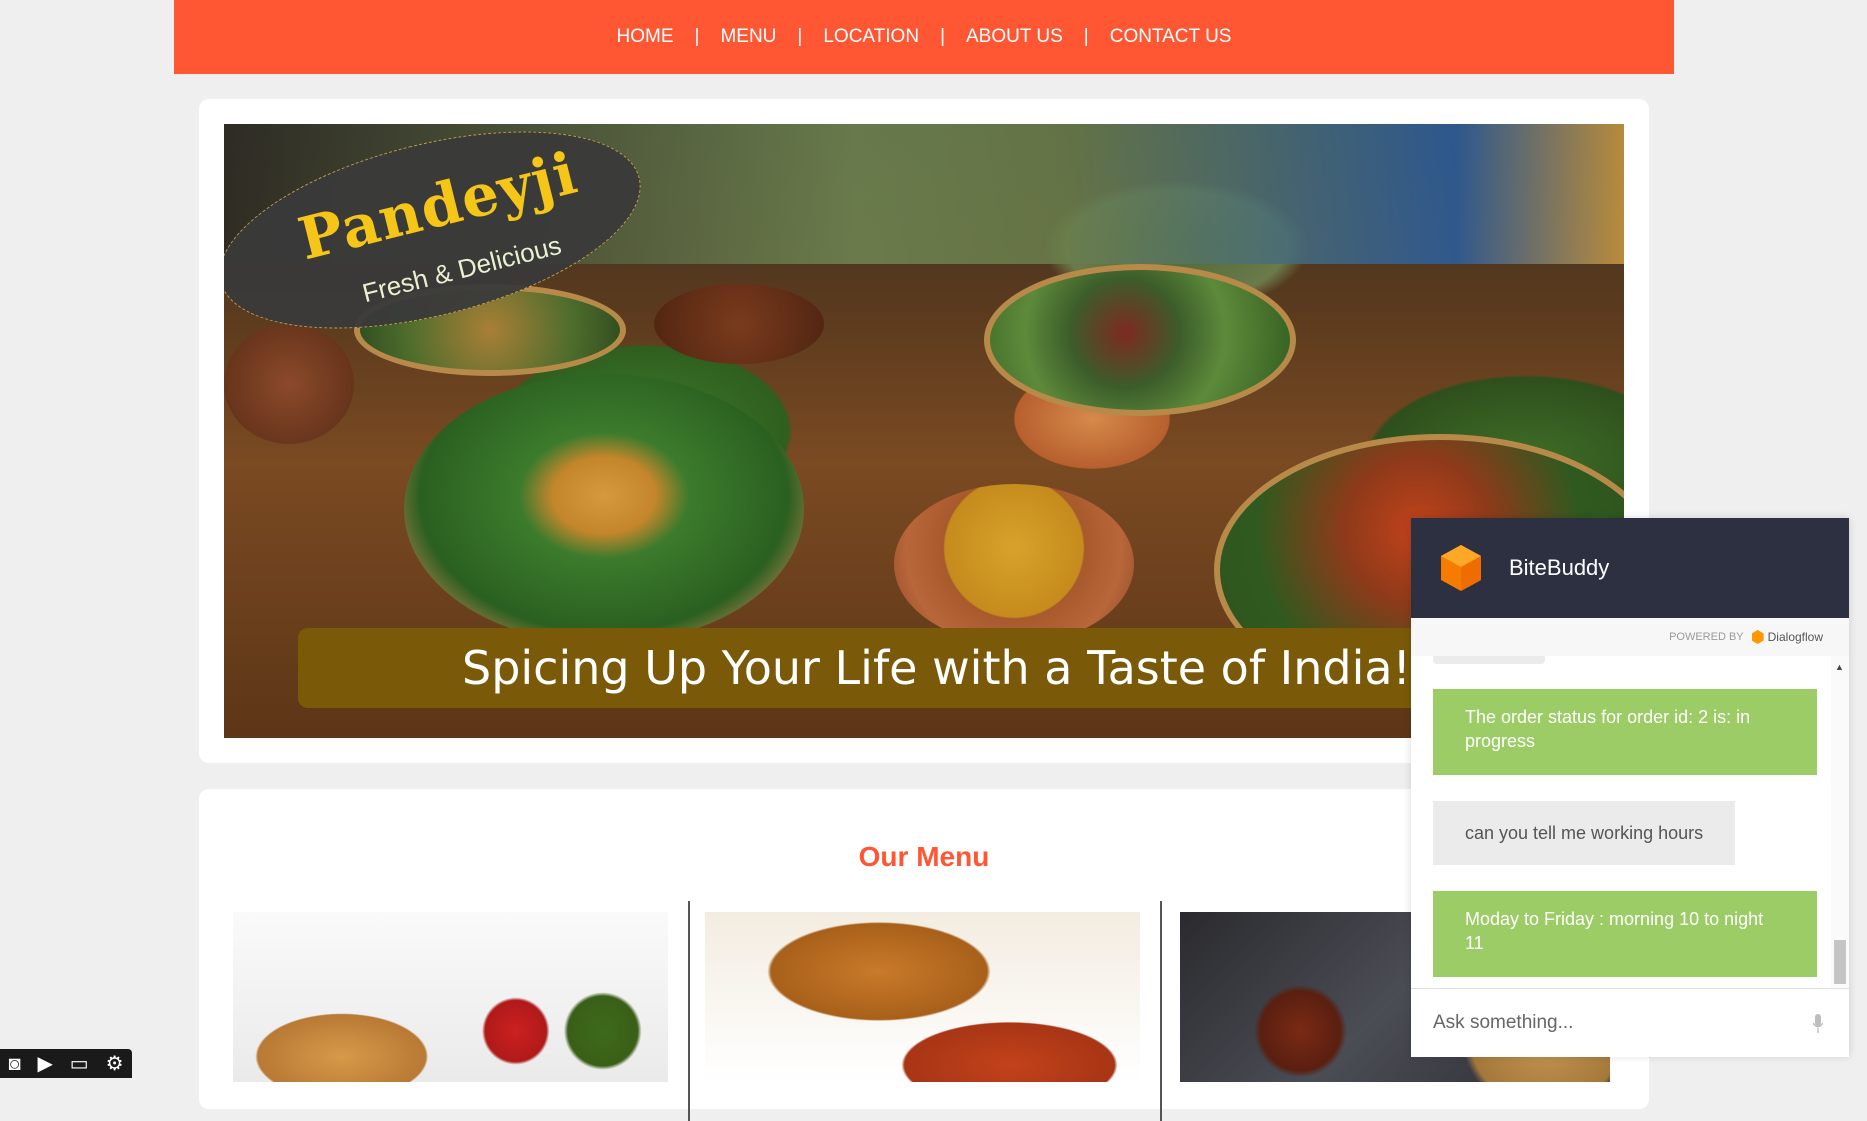  Describe the element at coordinates (1839, 667) in the screenshot. I see `scroll-up-icon: ▲` at that location.